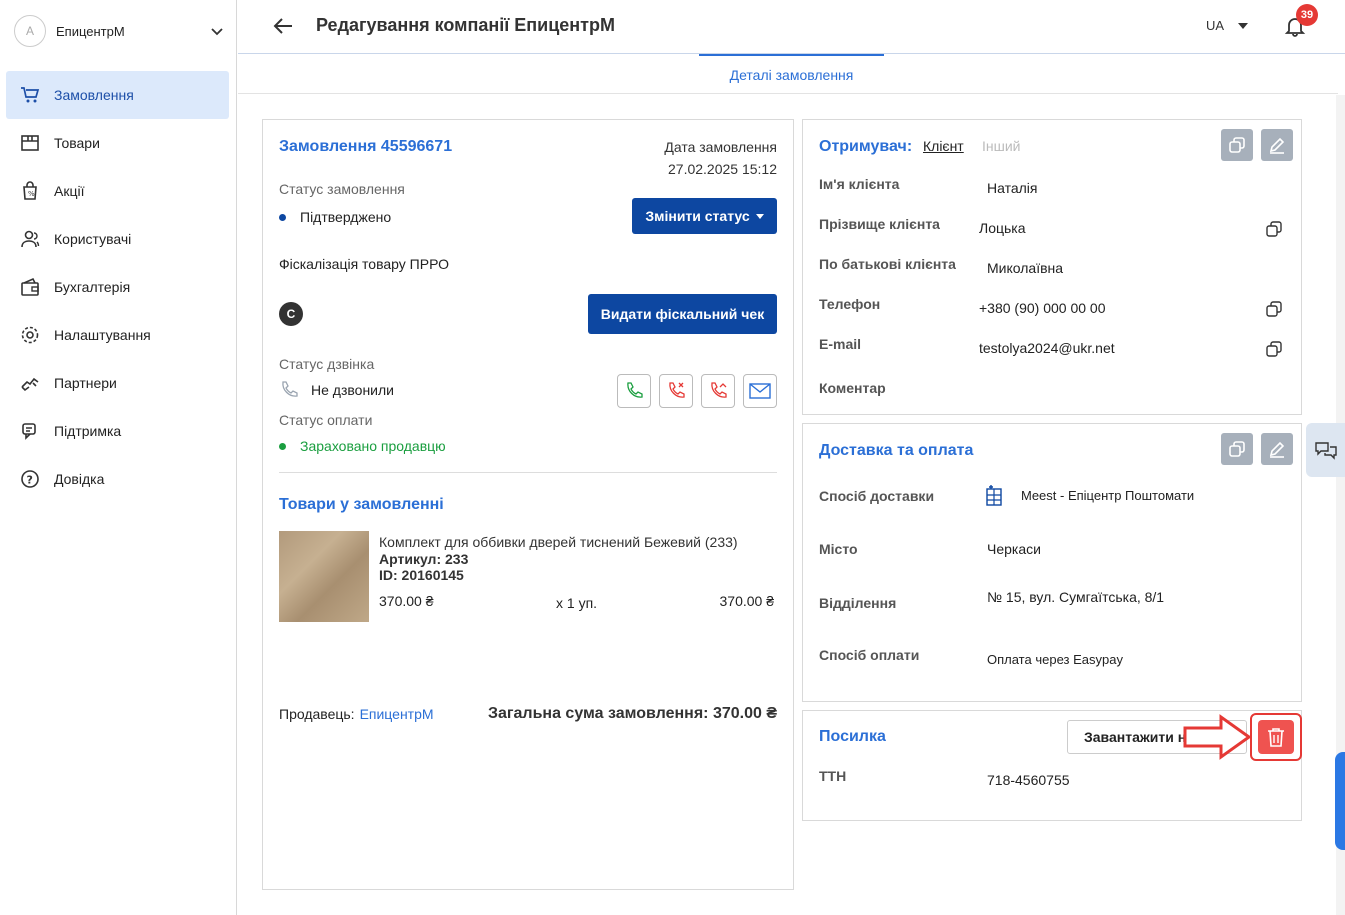 The image size is (1345, 915). What do you see at coordinates (1276, 737) in the screenshot?
I see `delete-parcel-button` at bounding box center [1276, 737].